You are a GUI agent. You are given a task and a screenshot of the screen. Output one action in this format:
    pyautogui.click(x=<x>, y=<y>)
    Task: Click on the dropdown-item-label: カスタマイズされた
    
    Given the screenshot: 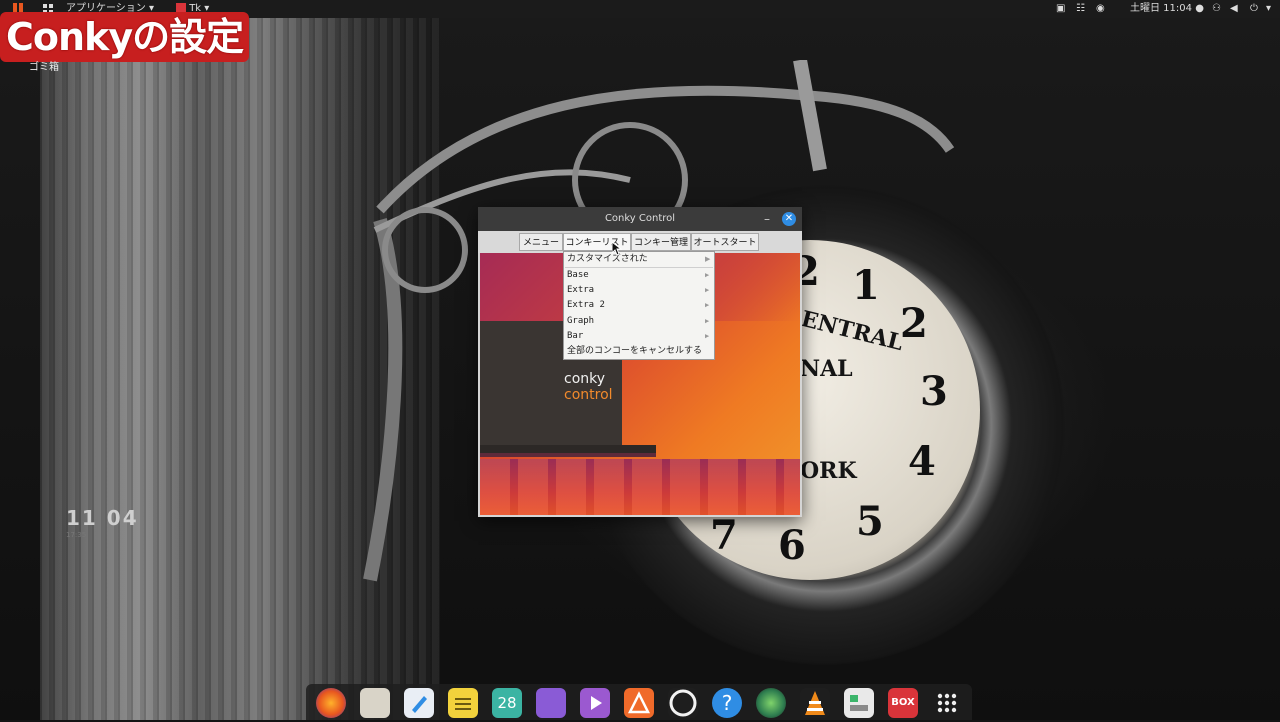 What is the action you would take?
    pyautogui.click(x=607, y=259)
    